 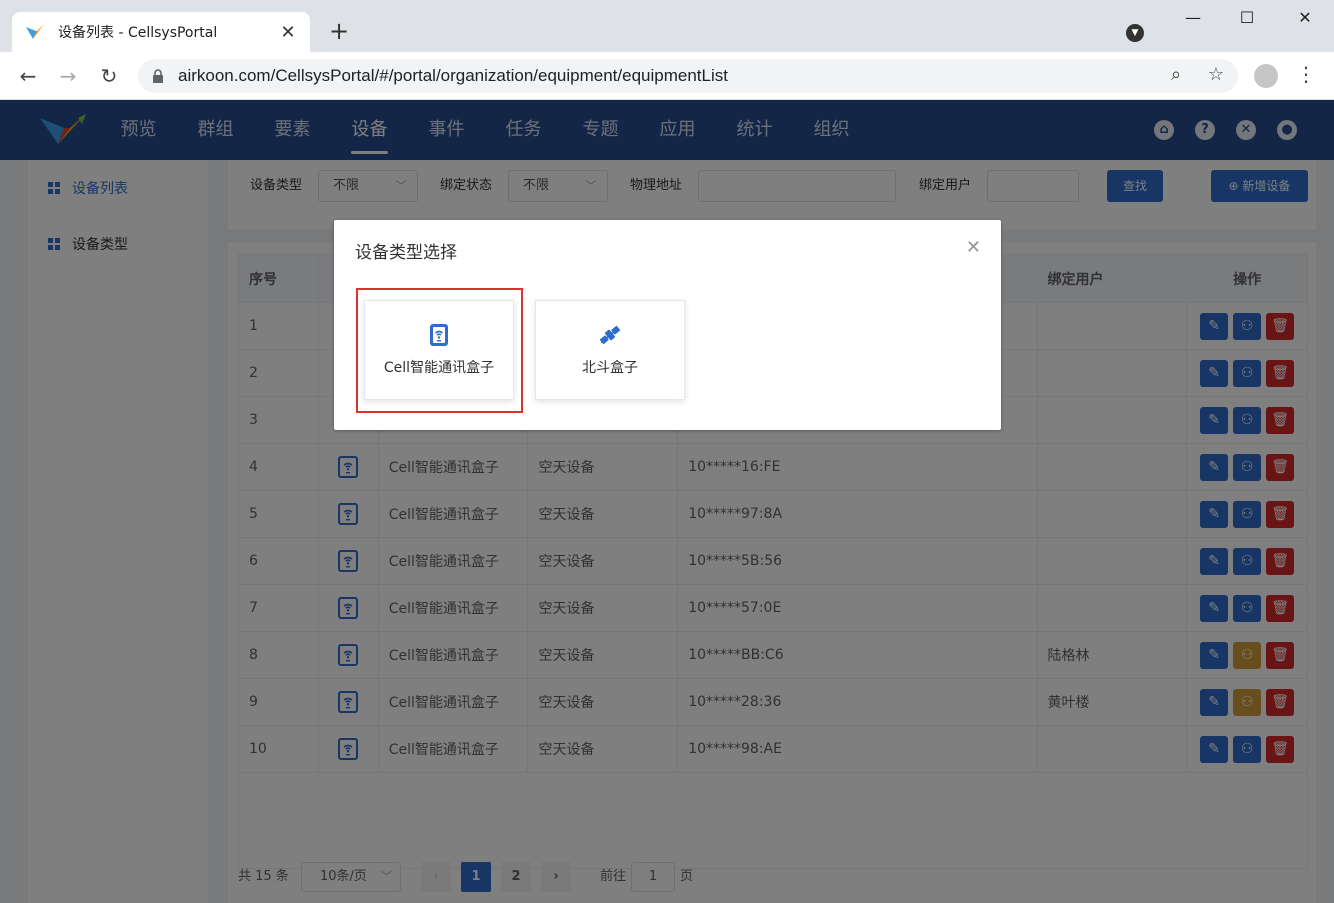 What do you see at coordinates (973, 248) in the screenshot?
I see `dialog-close-icon: ✕` at bounding box center [973, 248].